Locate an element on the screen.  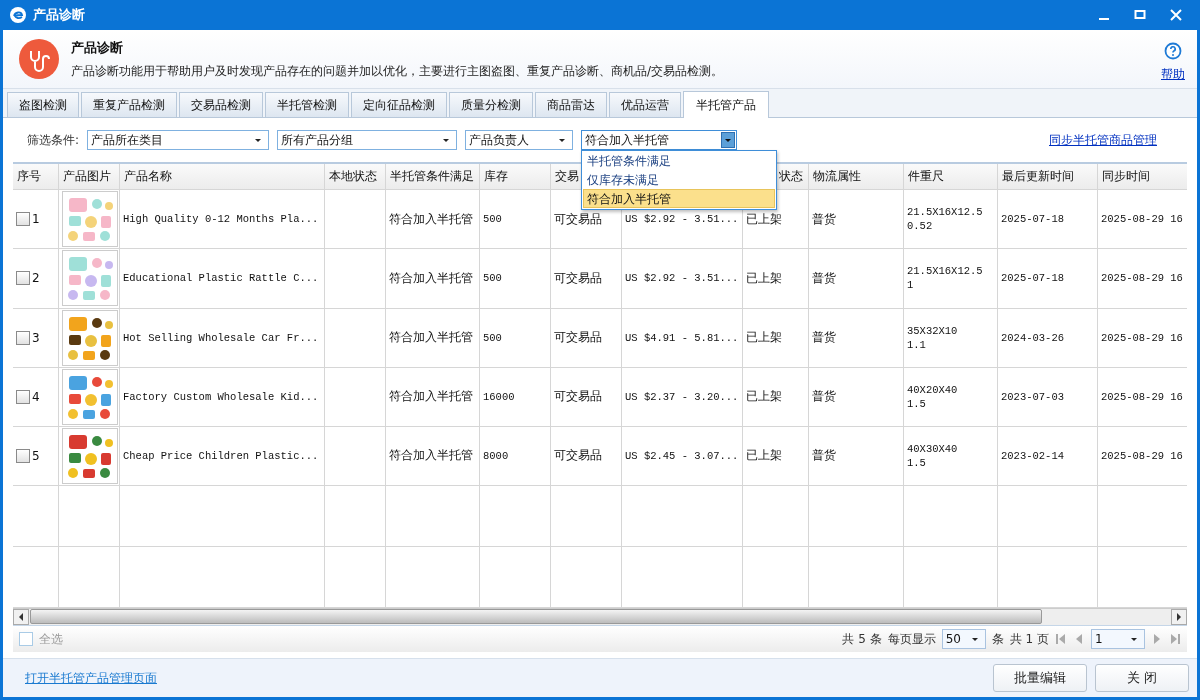
filter-label: 筛选条件: is located at coordinates (53, 140).